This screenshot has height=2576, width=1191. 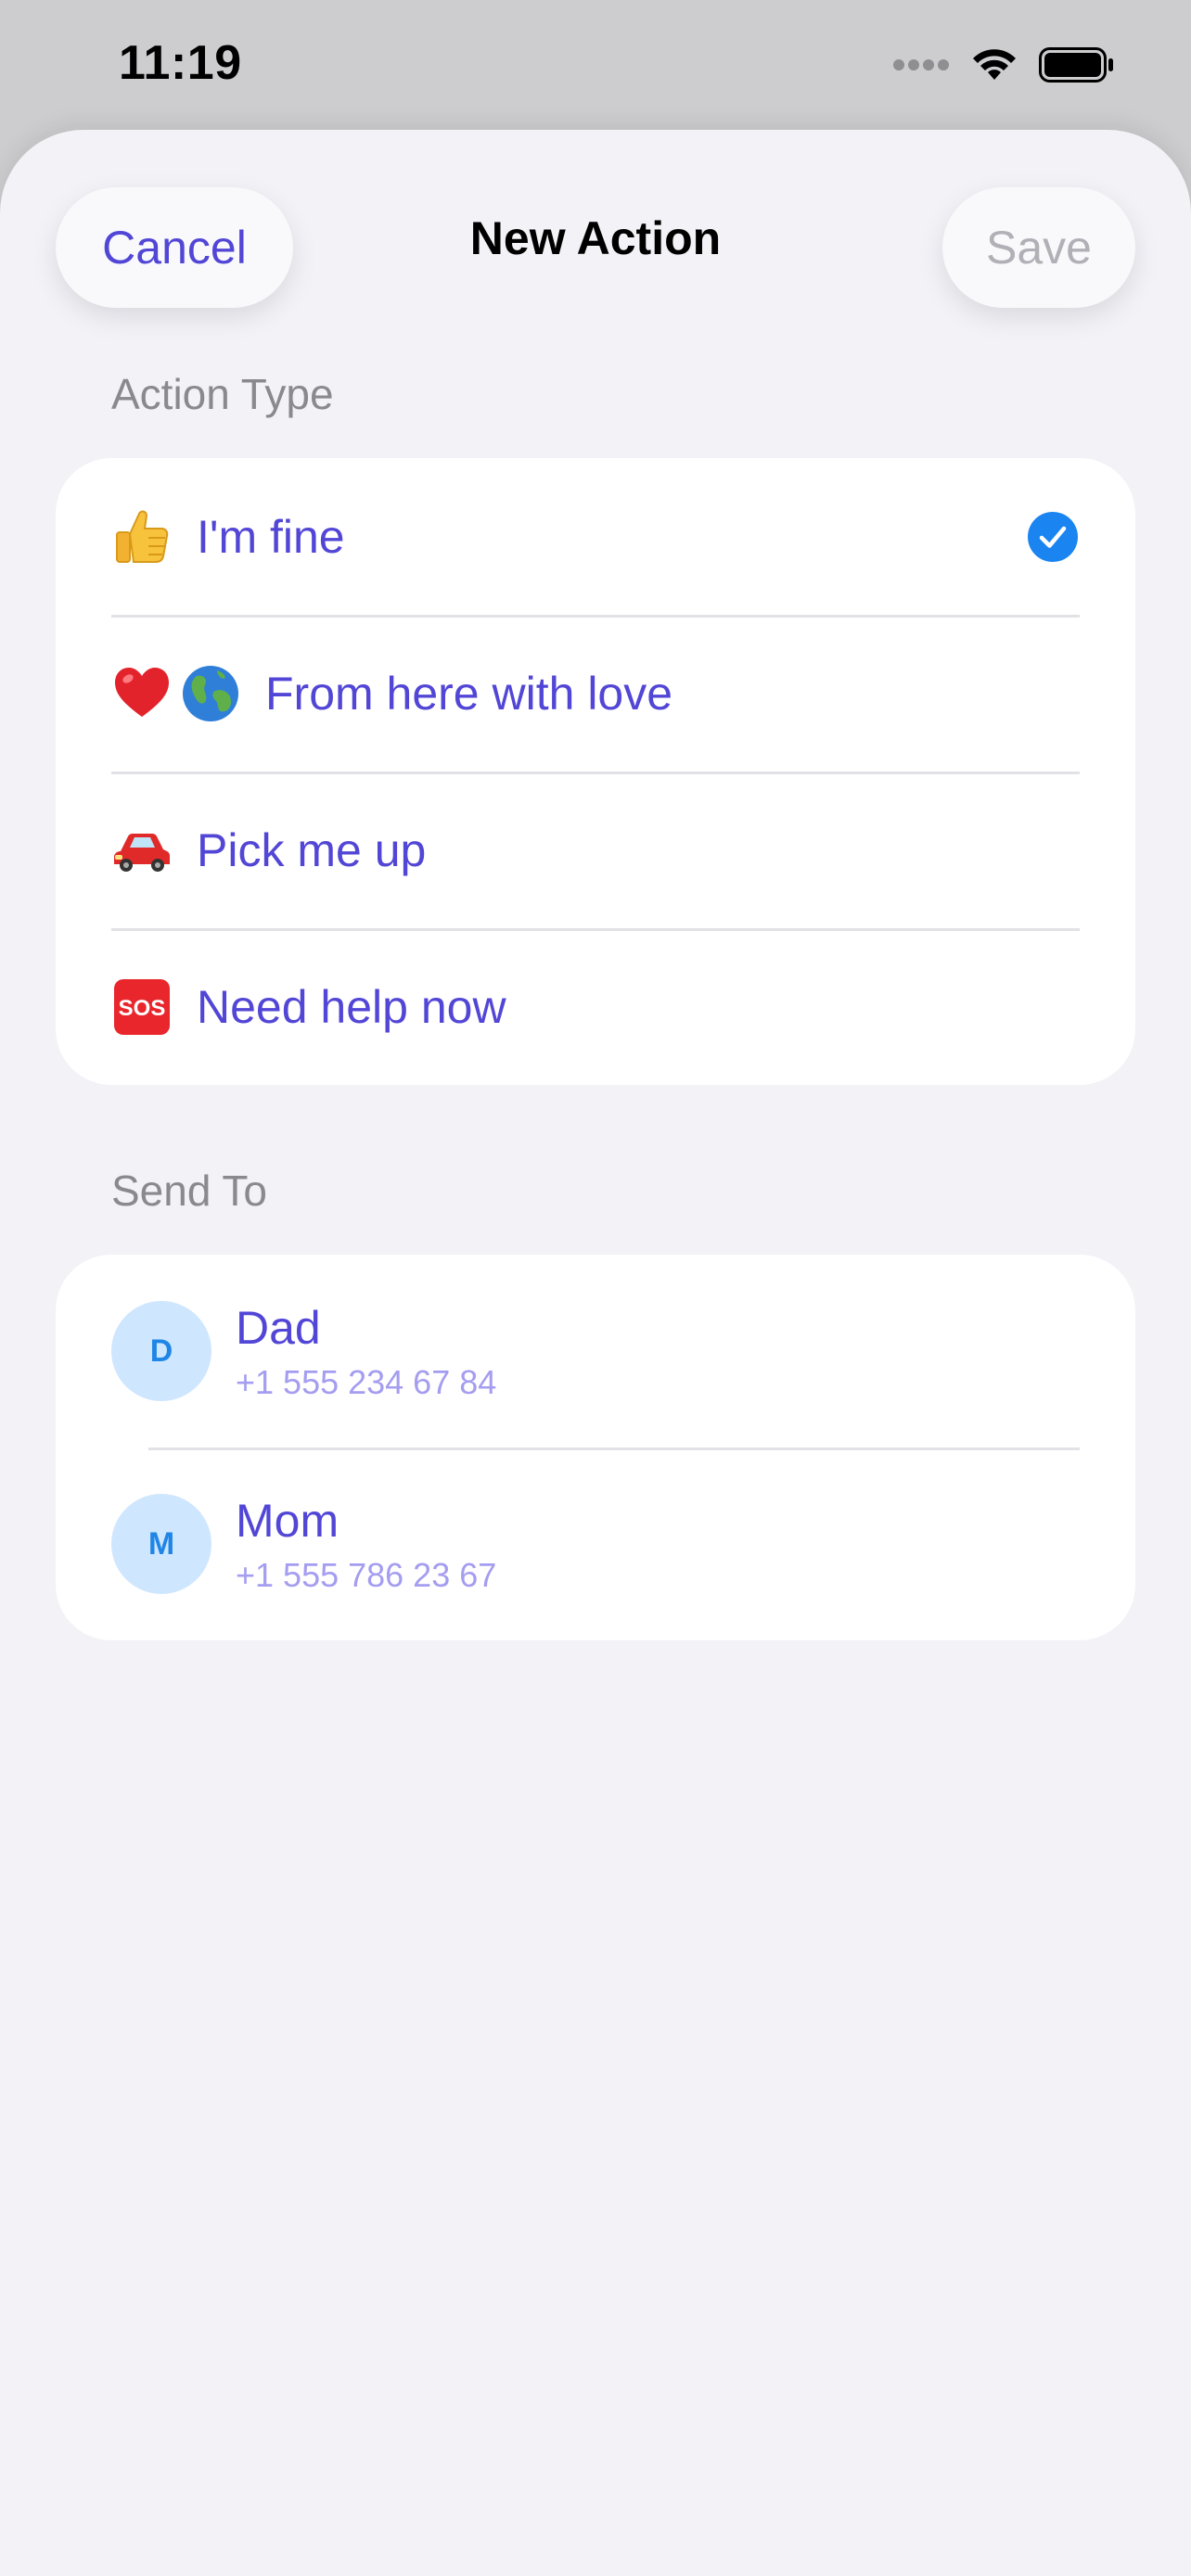 I want to click on status-time: 11:19, so click(x=180, y=63).